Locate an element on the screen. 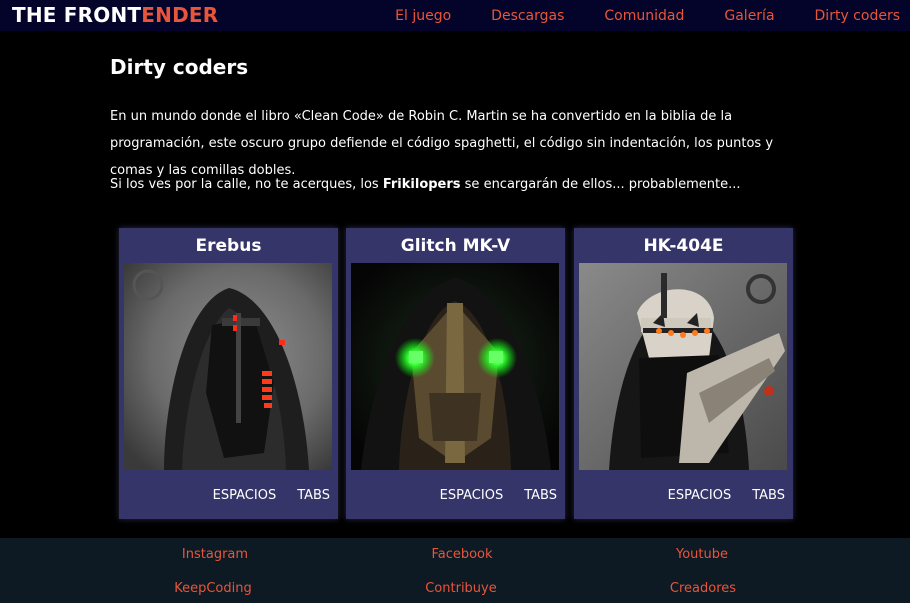  nav-link-el-juego: El juego is located at coordinates (423, 16).